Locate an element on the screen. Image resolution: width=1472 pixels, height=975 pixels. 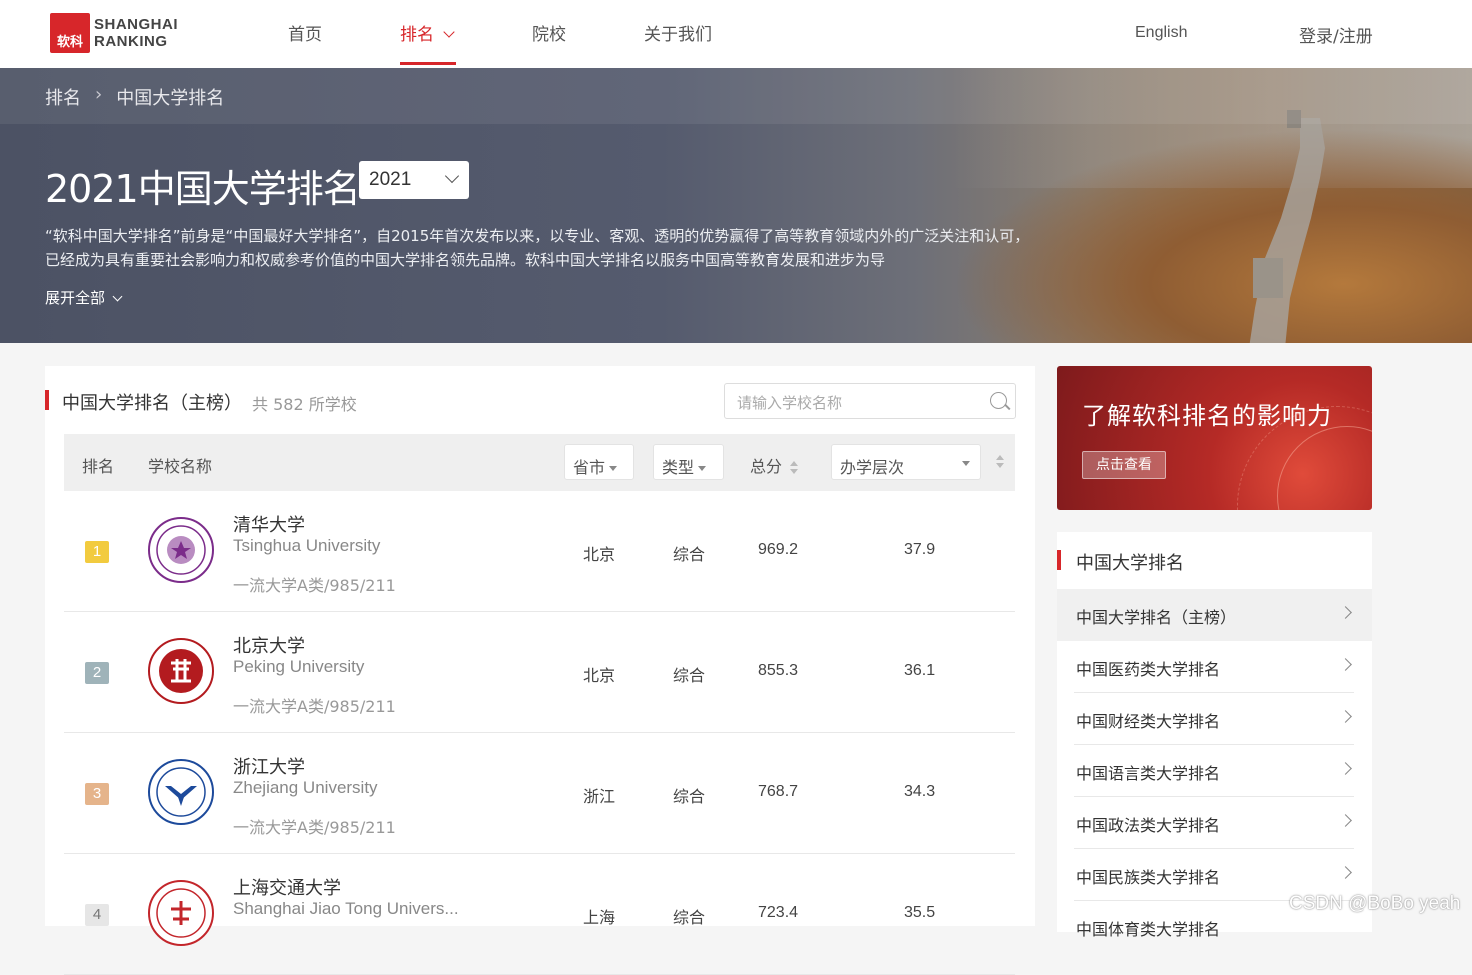
zhejiang-emblem-icon is located at coordinates (181, 792).